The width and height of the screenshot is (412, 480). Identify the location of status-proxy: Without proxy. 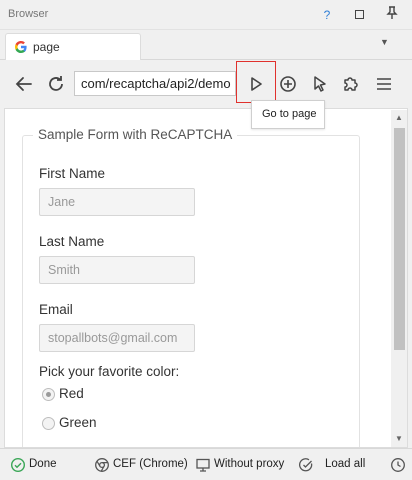
(245, 465).